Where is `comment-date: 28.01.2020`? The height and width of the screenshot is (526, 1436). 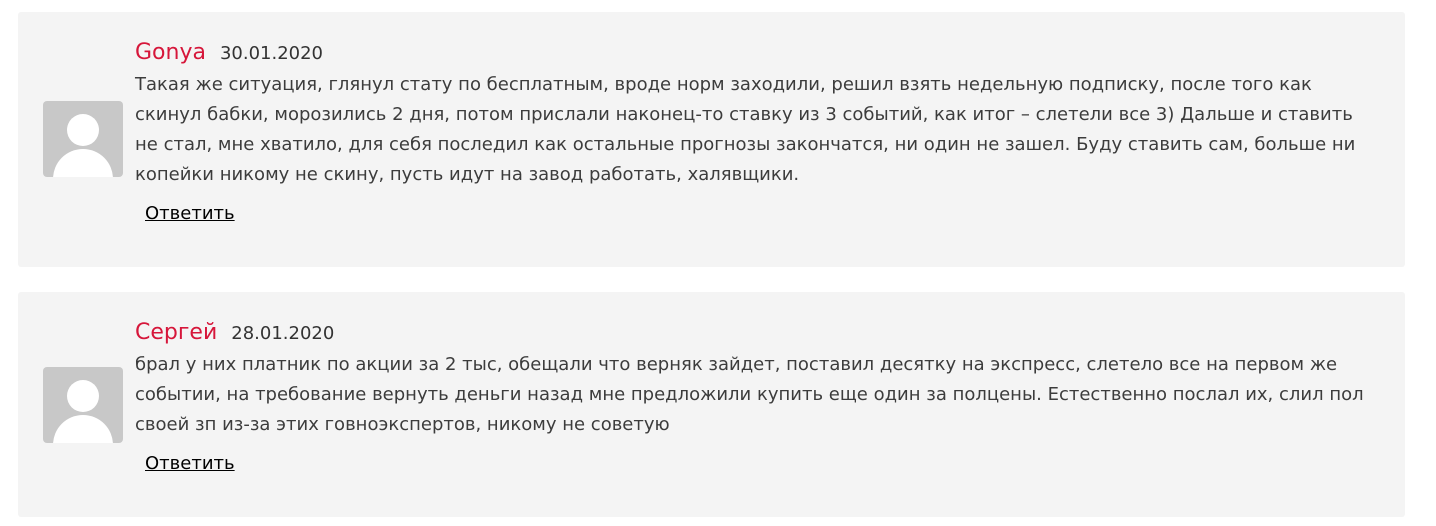 comment-date: 28.01.2020 is located at coordinates (283, 333).